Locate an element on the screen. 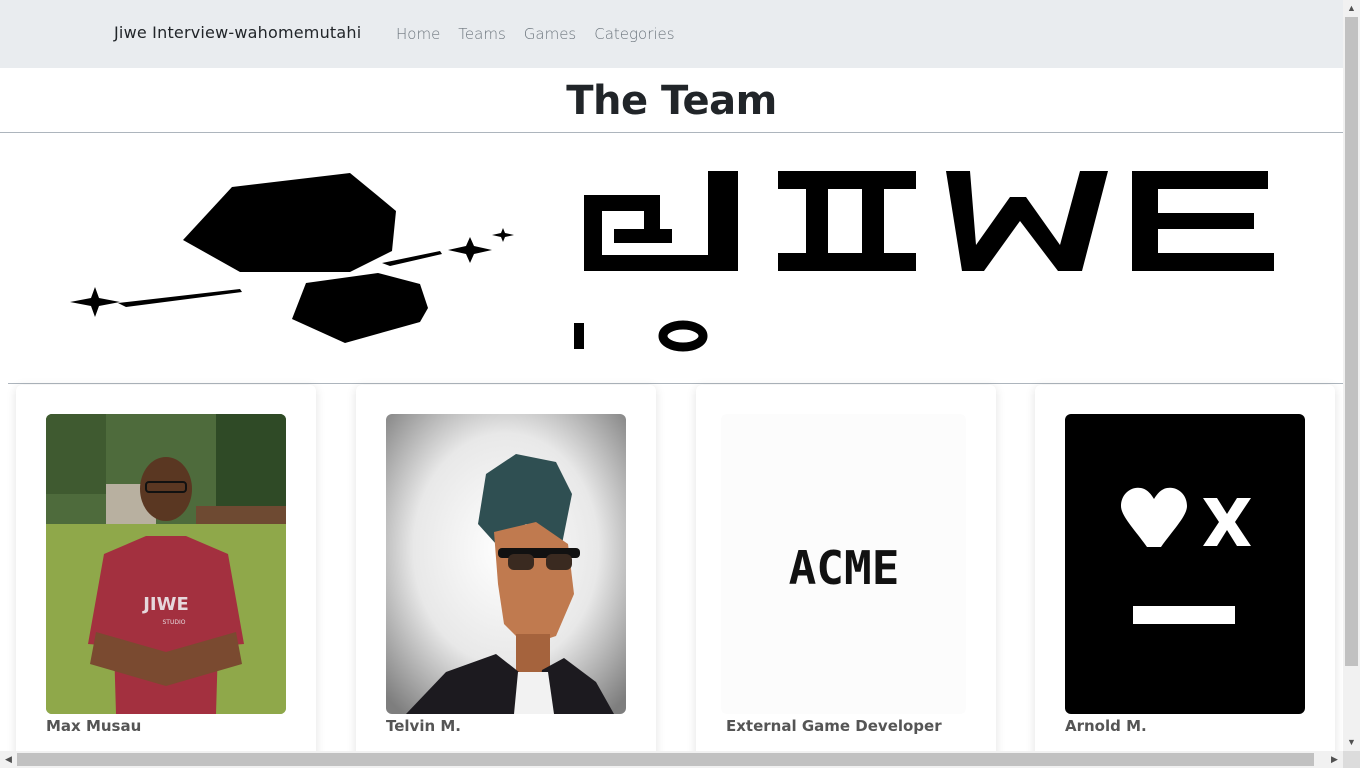 This screenshot has height=768, width=1360. shirt-logo-text: JIWE is located at coordinates (165, 604).